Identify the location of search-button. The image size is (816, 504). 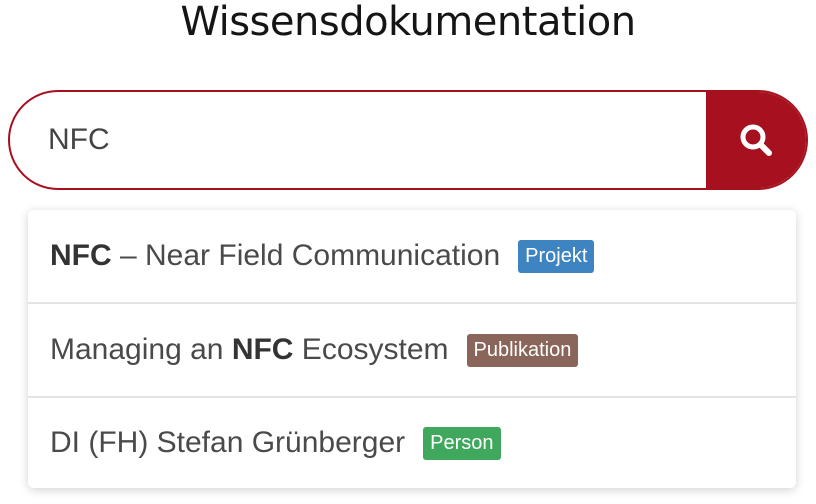
(756, 140).